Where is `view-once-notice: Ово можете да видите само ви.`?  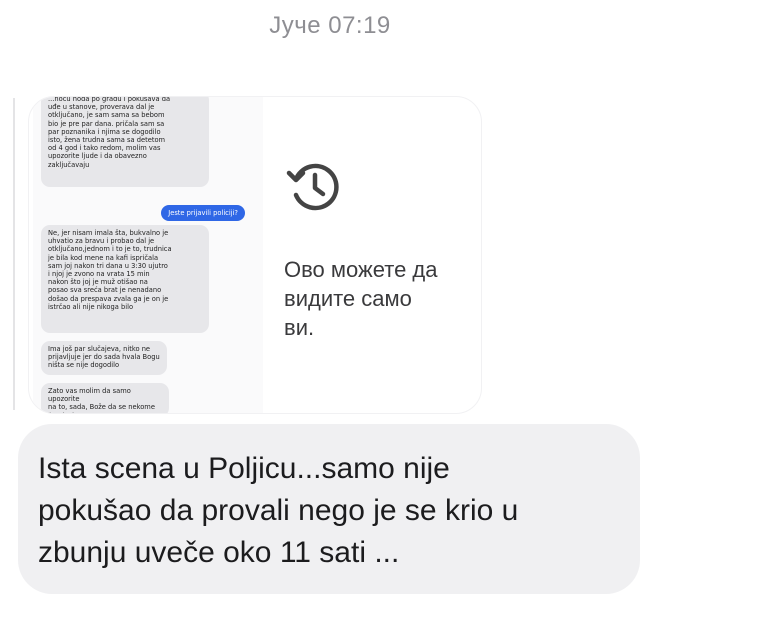
view-once-notice: Ово можете да видите само ви. is located at coordinates (361, 298).